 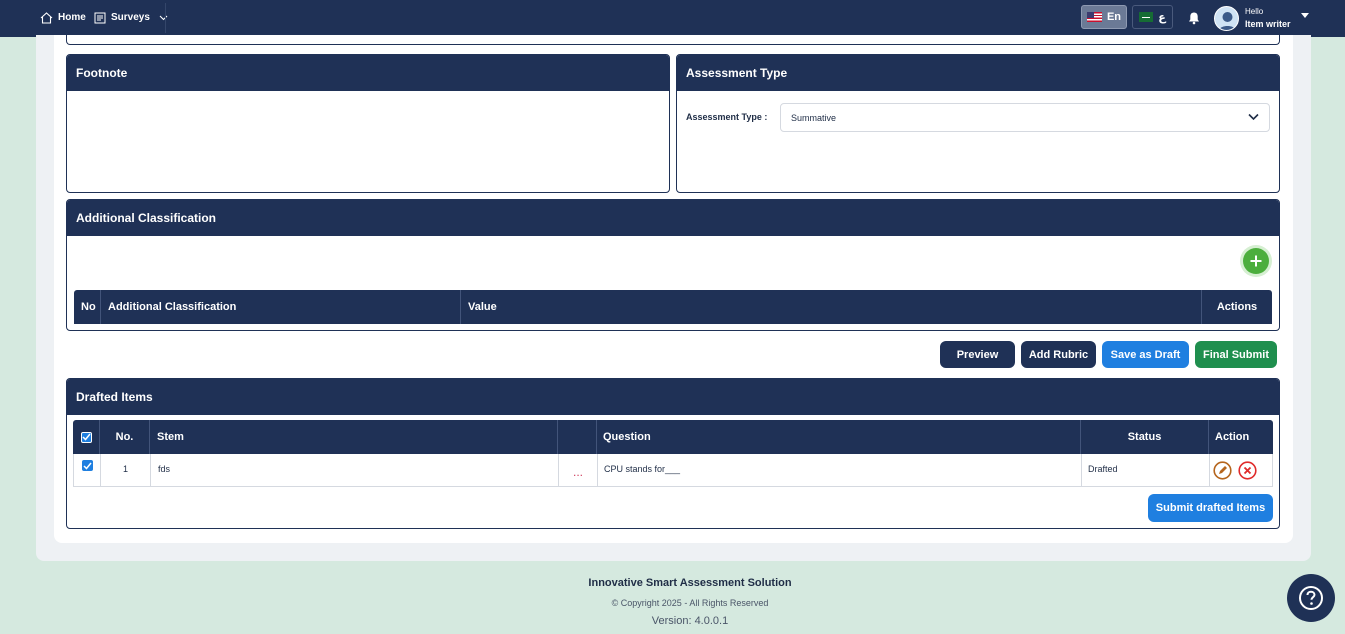 What do you see at coordinates (87, 307) in the screenshot?
I see `col-no: No` at bounding box center [87, 307].